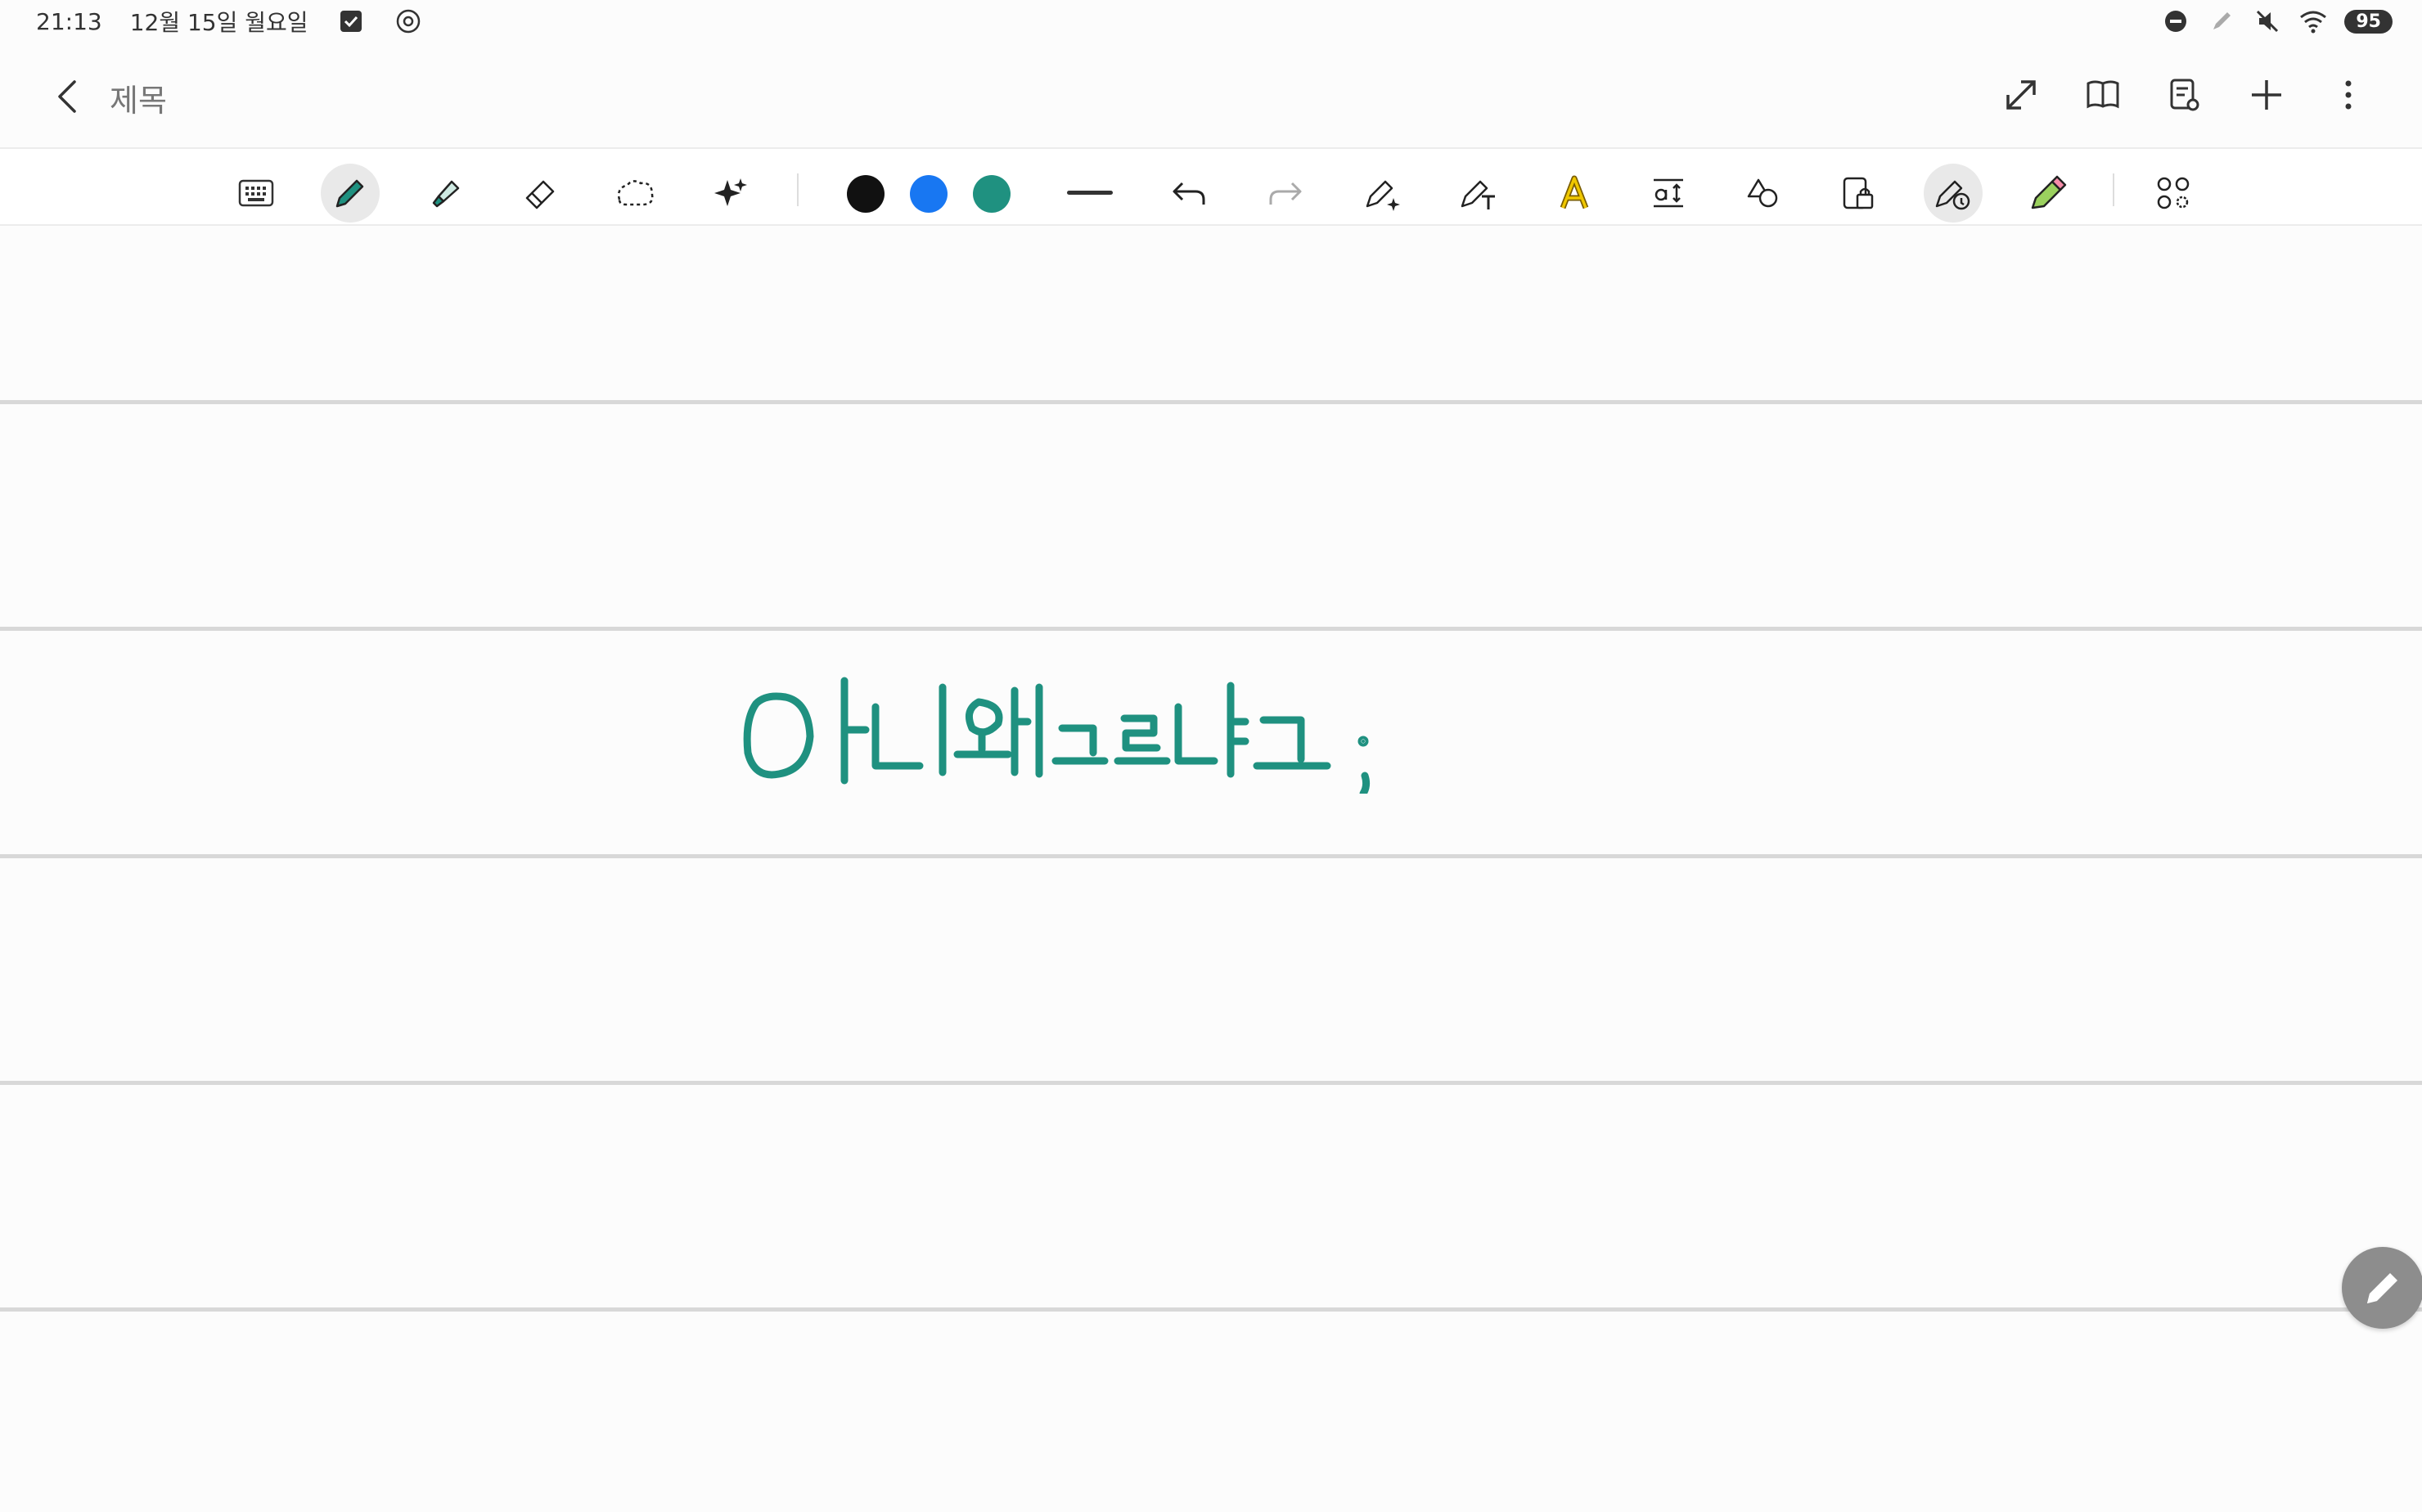 The width and height of the screenshot is (2422, 1512). What do you see at coordinates (1063, 735) in the screenshot?
I see `handwritten-stroke` at bounding box center [1063, 735].